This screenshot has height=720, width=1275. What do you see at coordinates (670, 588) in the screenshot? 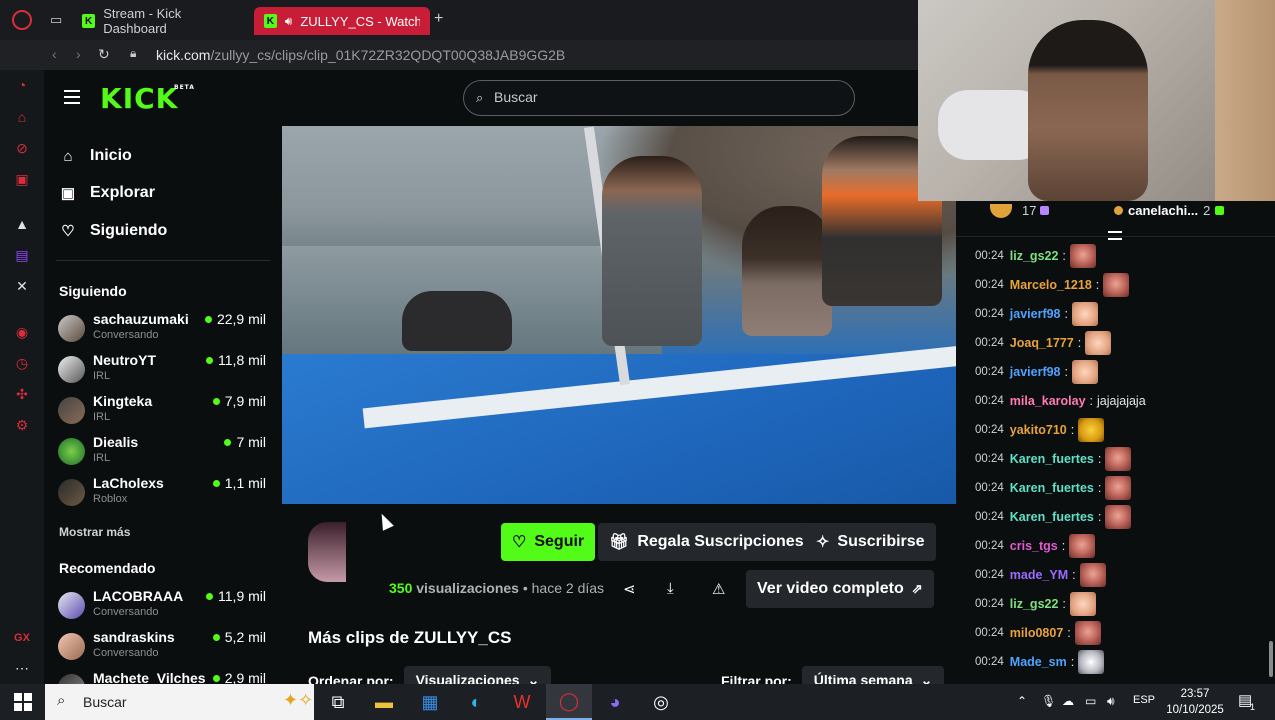
I see `download-icon: ⤓` at bounding box center [670, 588].